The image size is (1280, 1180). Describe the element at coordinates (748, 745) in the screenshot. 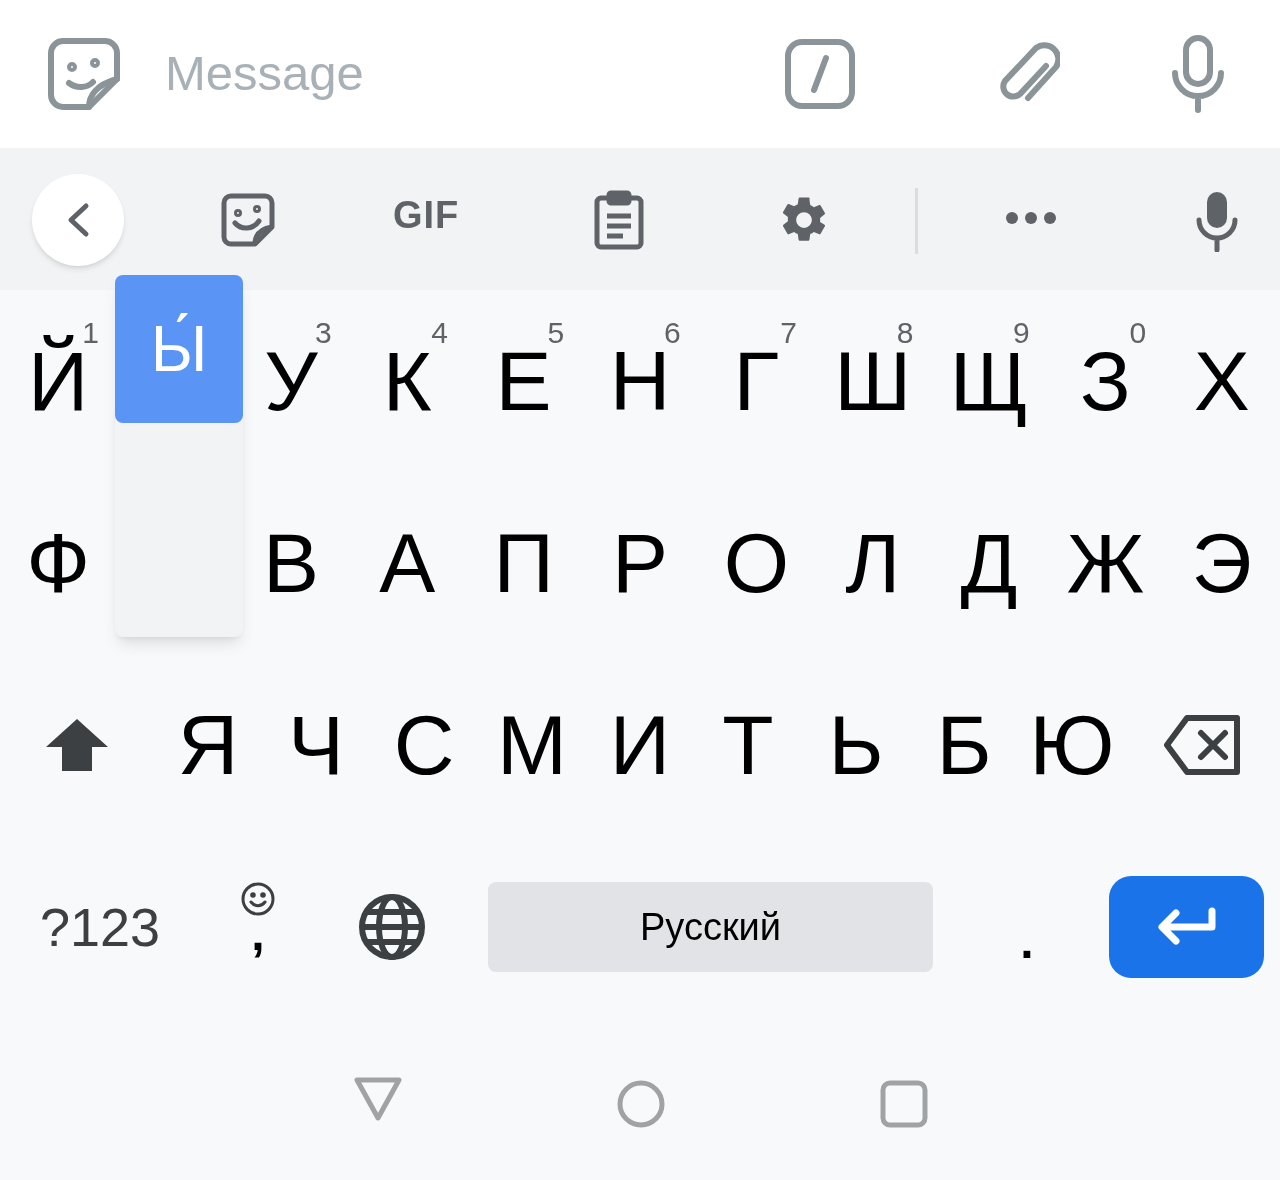

I see `letter-key: Т` at that location.